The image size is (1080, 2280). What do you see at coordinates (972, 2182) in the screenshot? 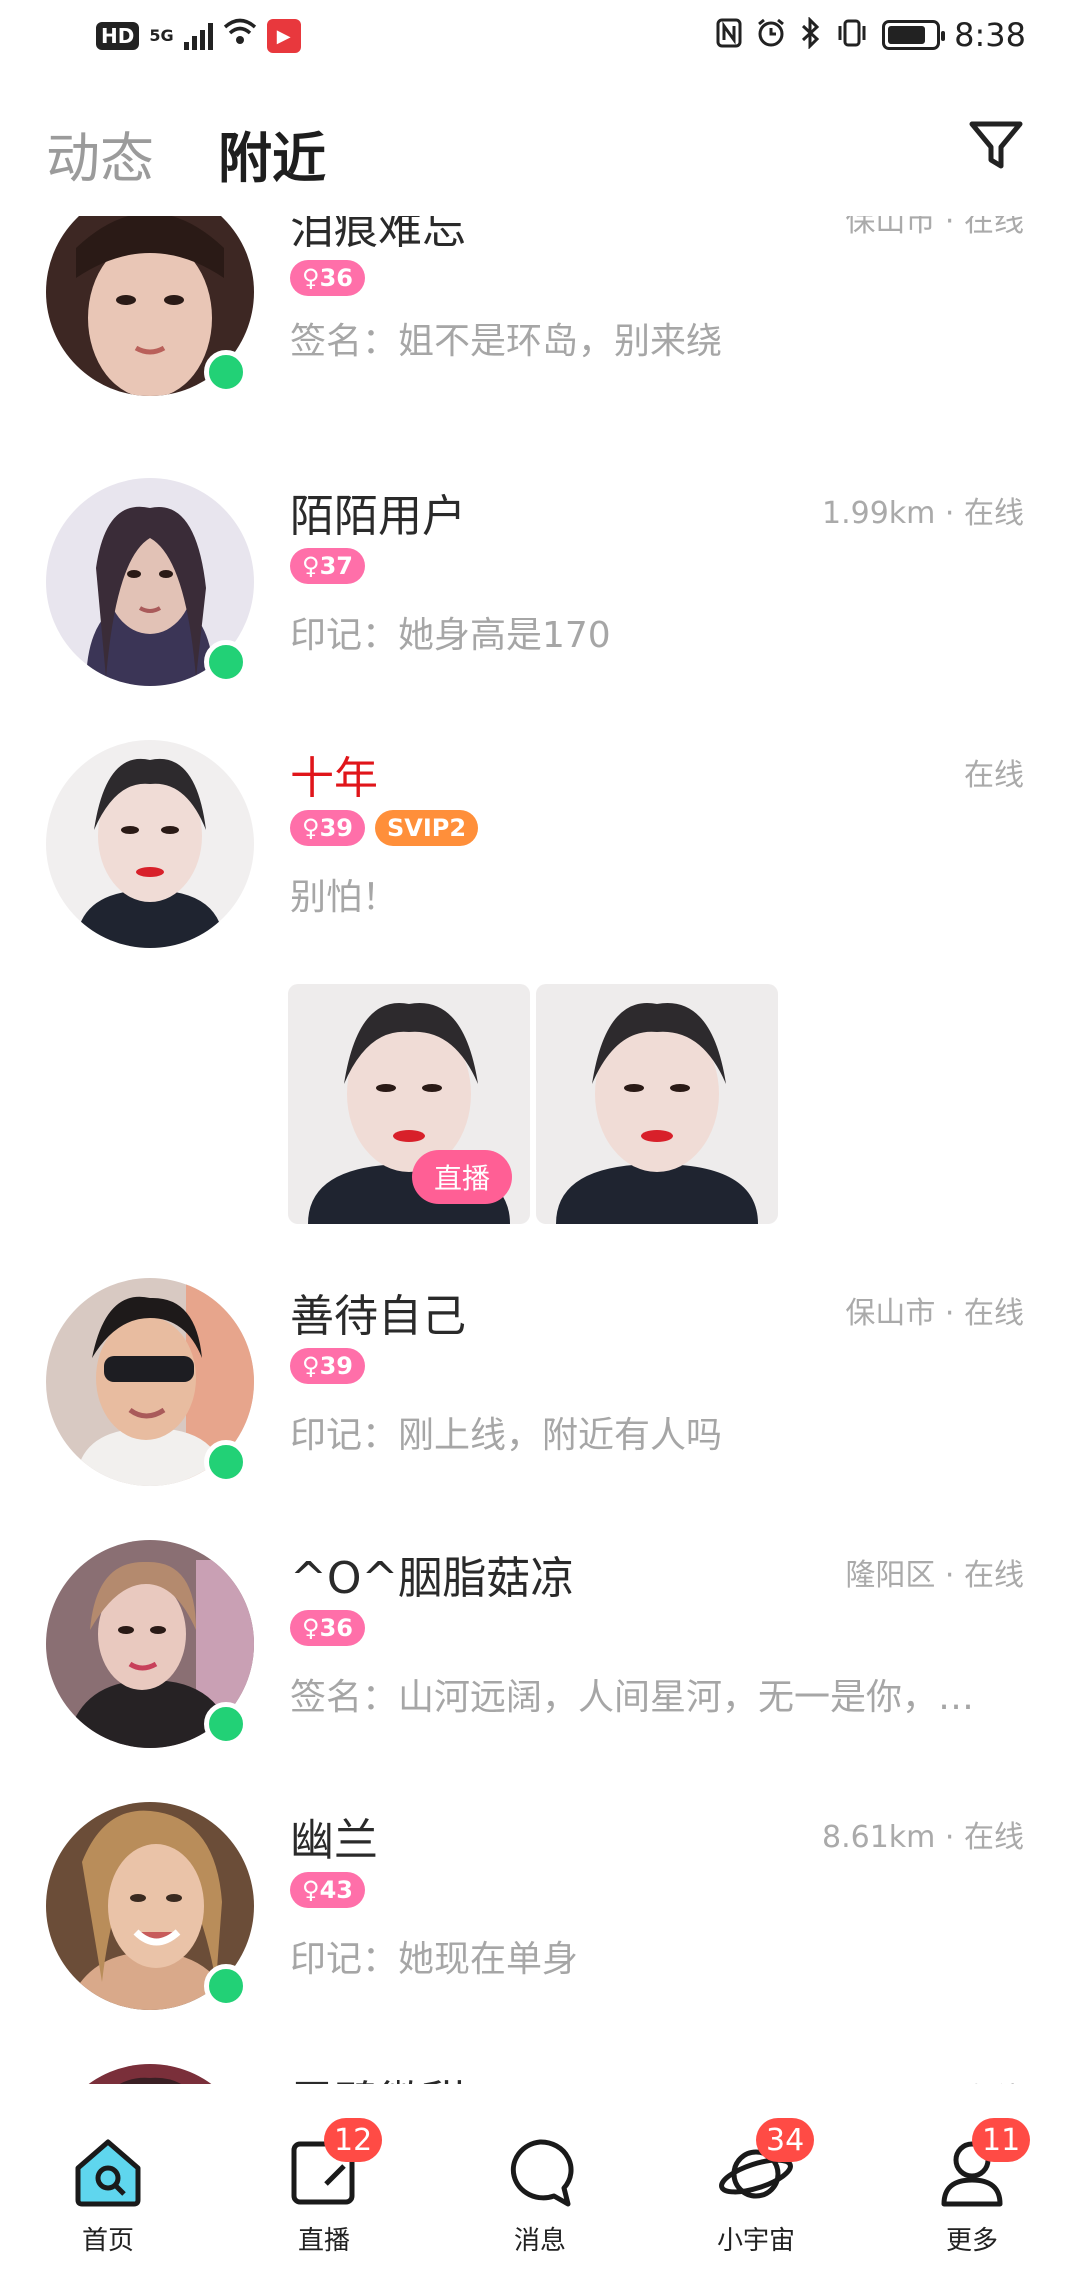
I see `nav-more: 更多 11` at bounding box center [972, 2182].